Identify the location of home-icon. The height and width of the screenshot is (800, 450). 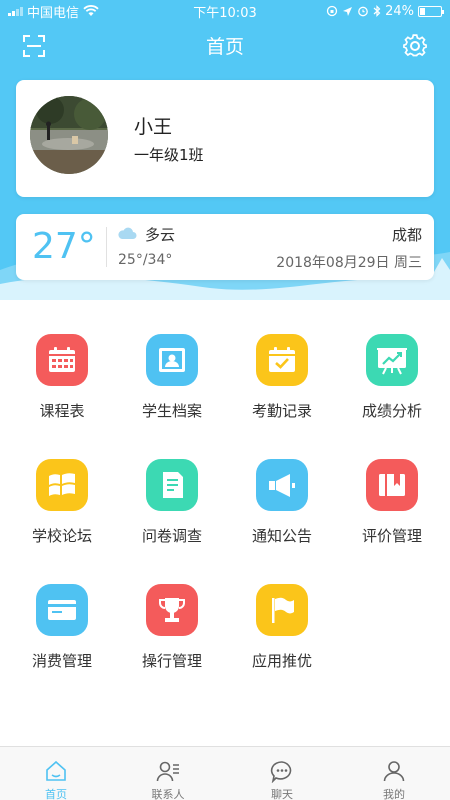
(56, 770).